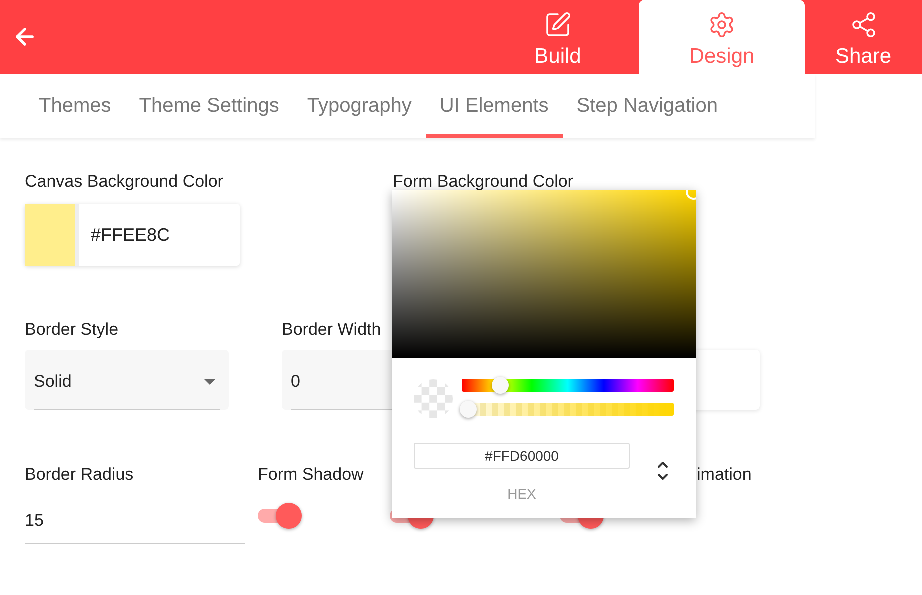 The width and height of the screenshot is (922, 595). Describe the element at coordinates (124, 182) in the screenshot. I see `field-label: Canvas Background Color` at that location.